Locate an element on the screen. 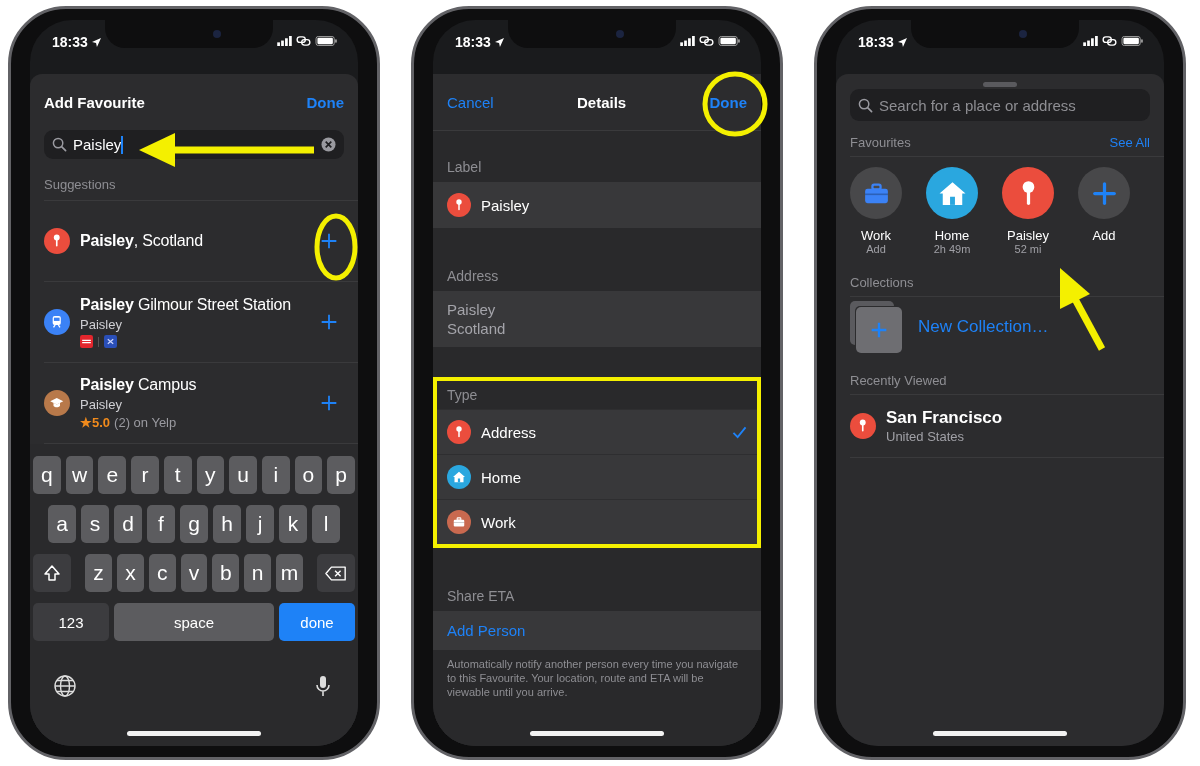 Image resolution: width=1200 pixels, height=766 pixels. keyboard-key: r is located at coordinates (145, 475).